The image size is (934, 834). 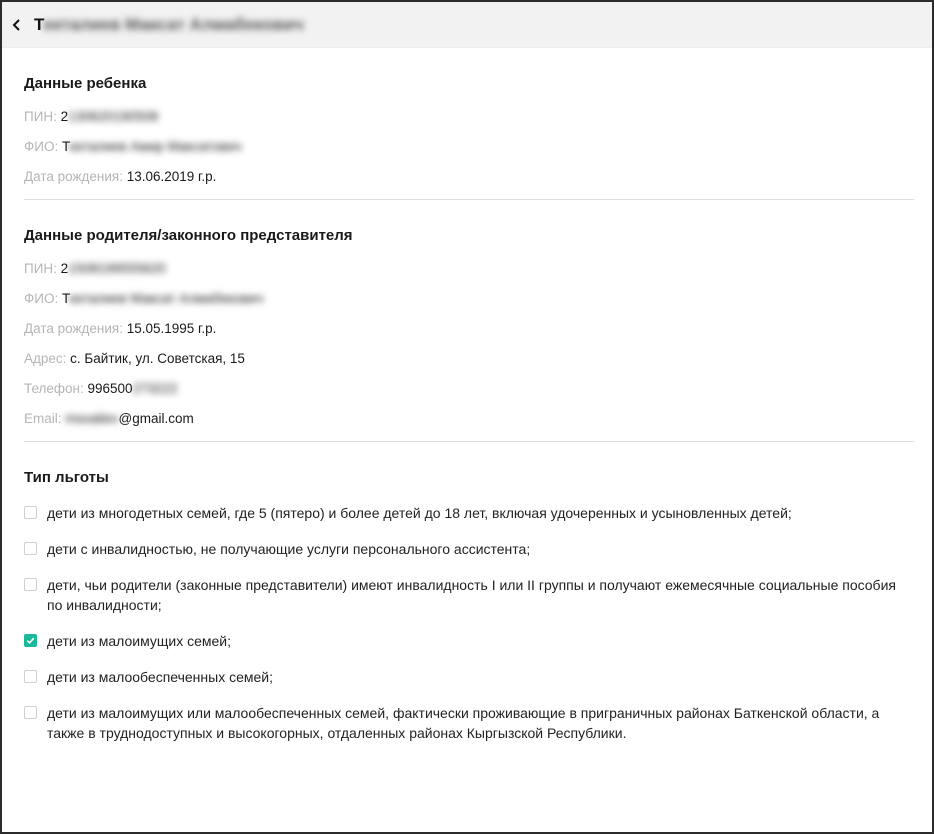 I want to click on chevron-left-icon, so click(x=16, y=24).